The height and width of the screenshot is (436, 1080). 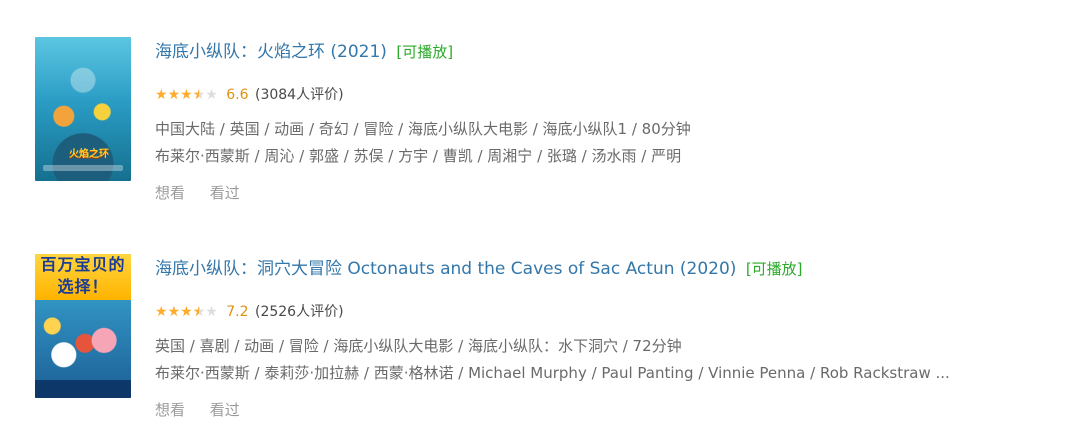 I want to click on rating-score: 6.6, so click(x=237, y=95).